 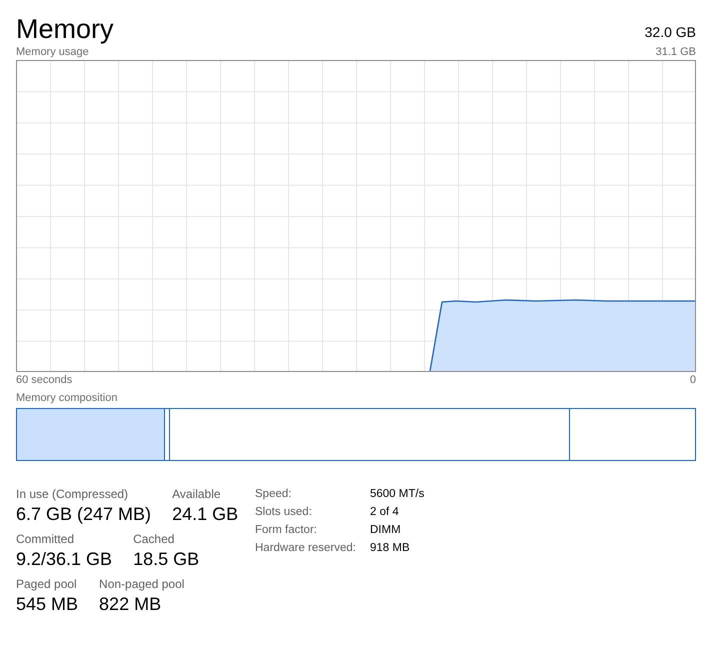 What do you see at coordinates (47, 584) in the screenshot?
I see `stat-label: Paged pool` at bounding box center [47, 584].